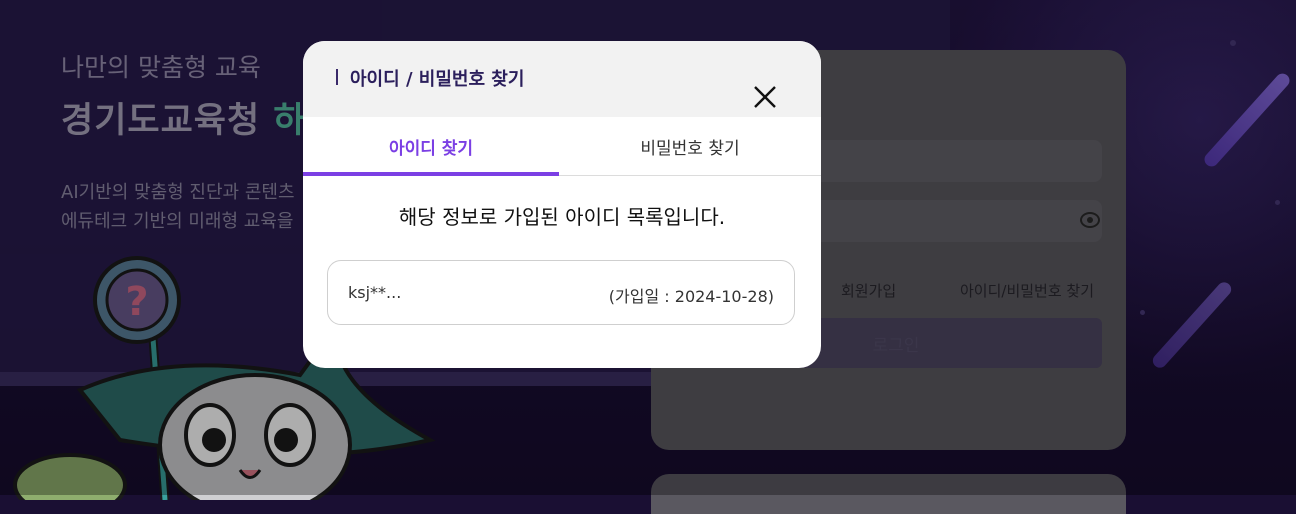 This screenshot has width=1296, height=514. I want to click on close-icon, so click(765, 97).